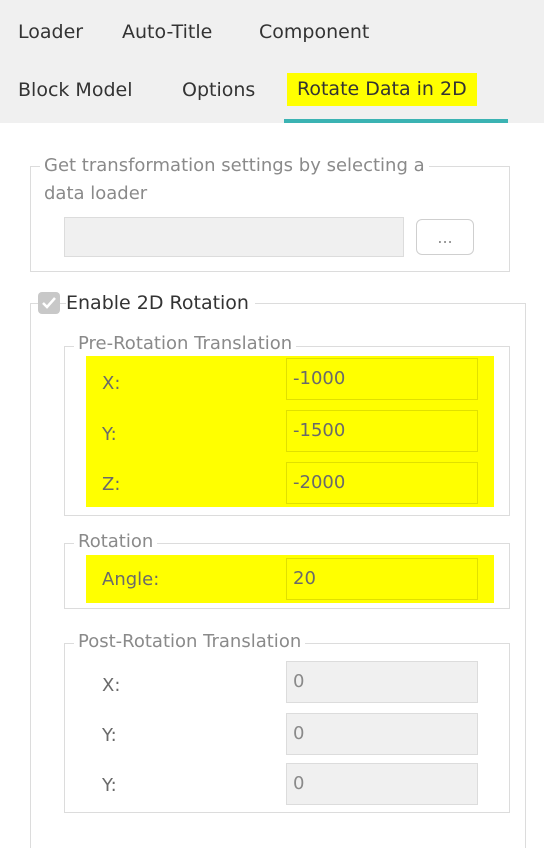 Image resolution: width=544 pixels, height=848 pixels. What do you see at coordinates (382, 379) in the screenshot?
I see `pre-x-input: -1000` at bounding box center [382, 379].